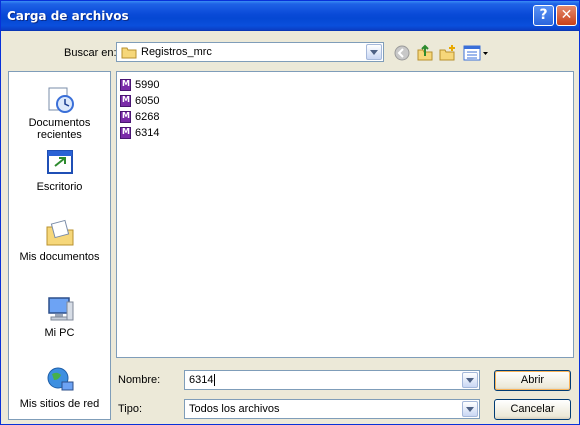 Image resolution: width=580 pixels, height=425 pixels. Describe the element at coordinates (402, 53) in the screenshot. I see `back-icon` at that location.